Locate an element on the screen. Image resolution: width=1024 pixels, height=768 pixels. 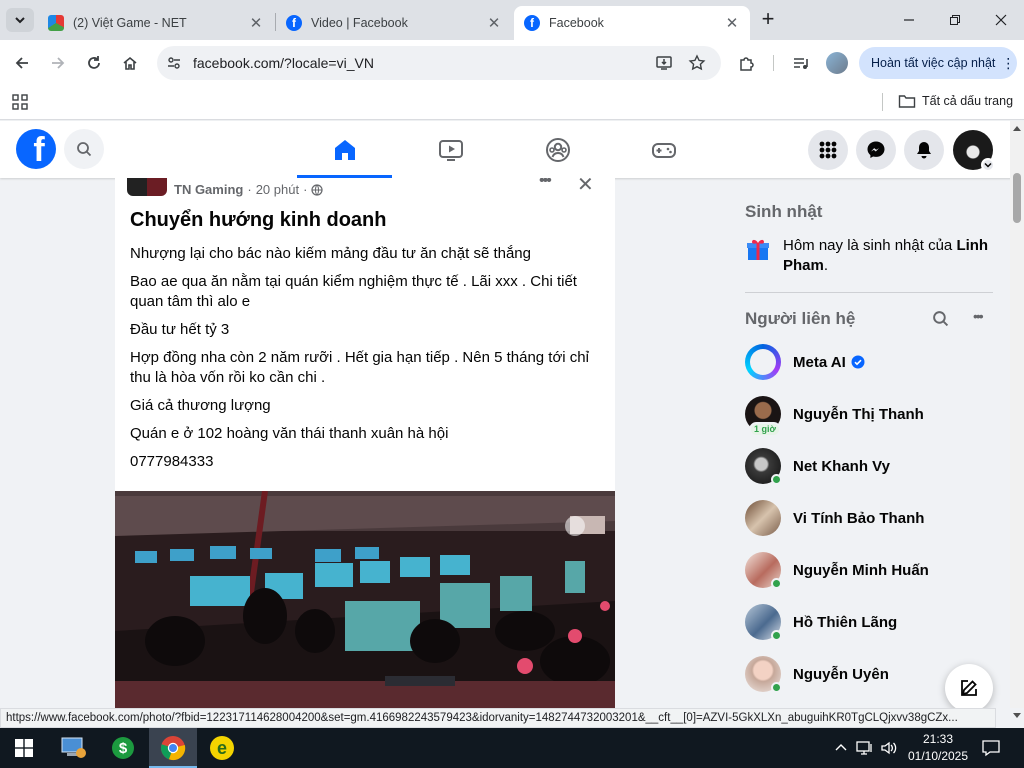
media-controls-button is located at coordinates (801, 63).